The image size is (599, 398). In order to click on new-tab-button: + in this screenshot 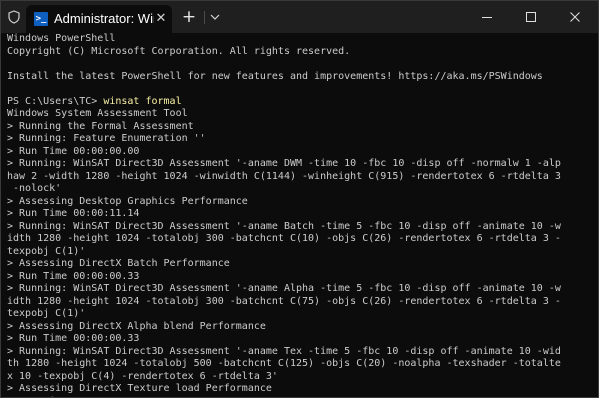, I will do `click(189, 17)`.